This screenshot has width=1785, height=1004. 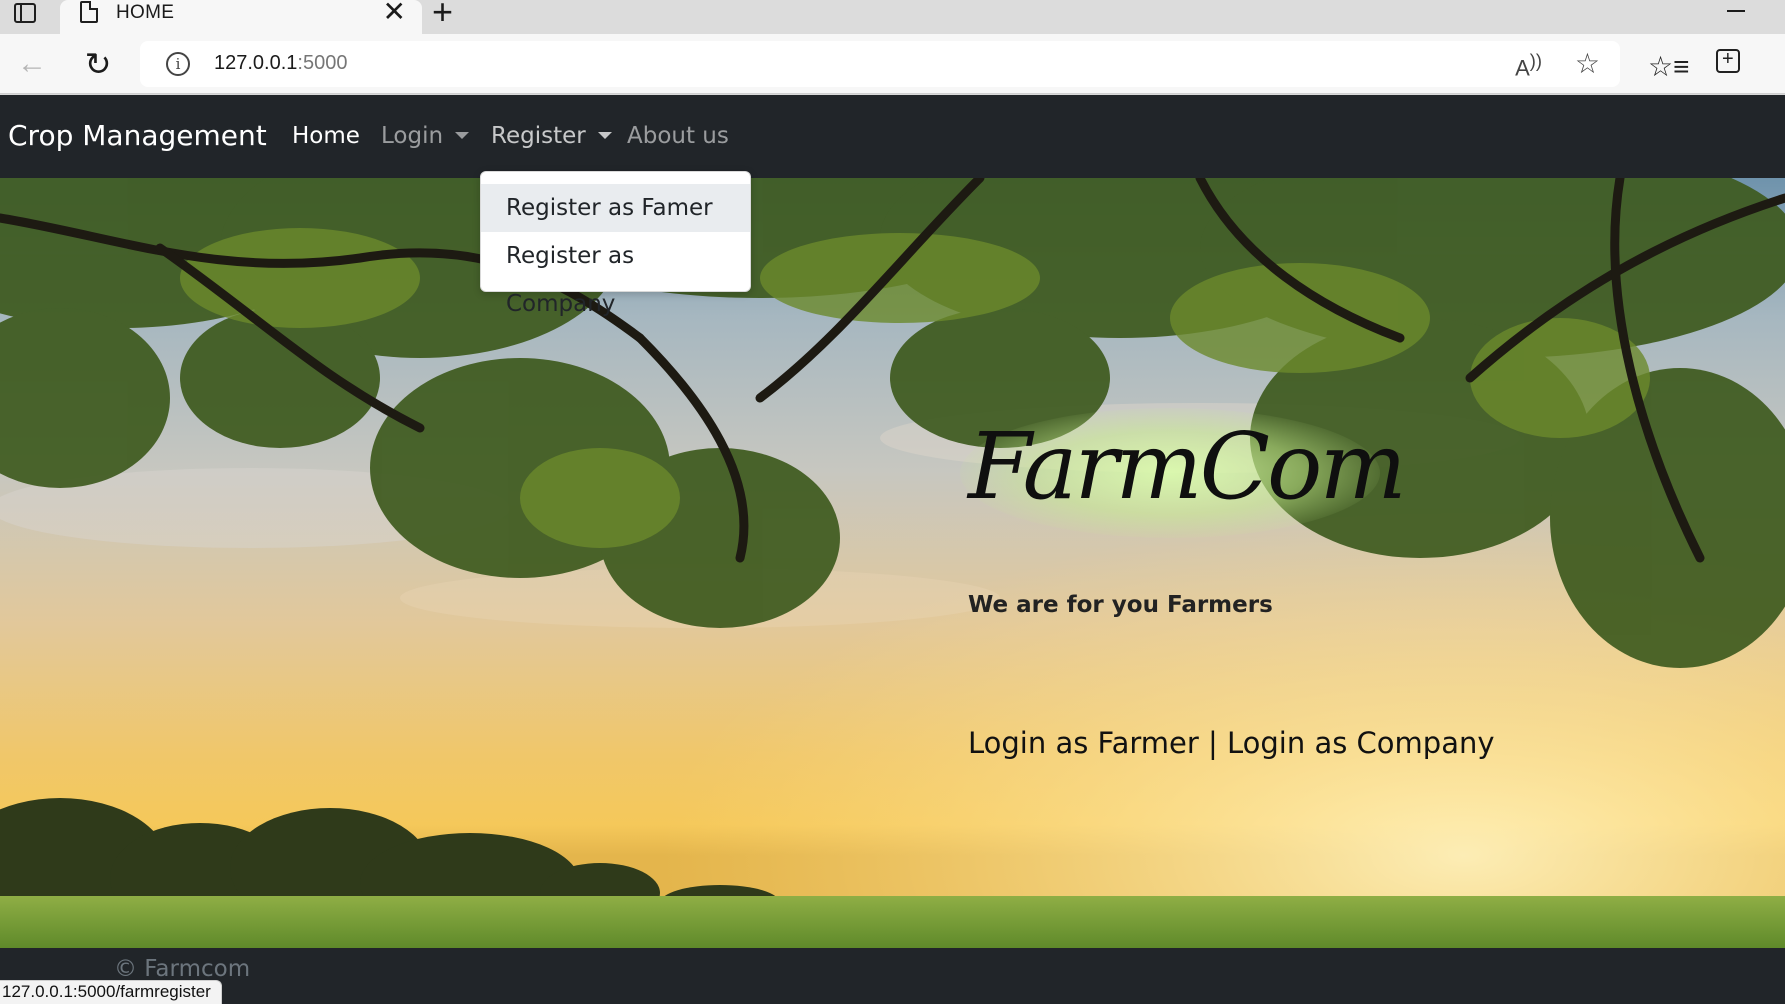 What do you see at coordinates (1120, 605) in the screenshot?
I see `tagline: We are for you Farmers` at bounding box center [1120, 605].